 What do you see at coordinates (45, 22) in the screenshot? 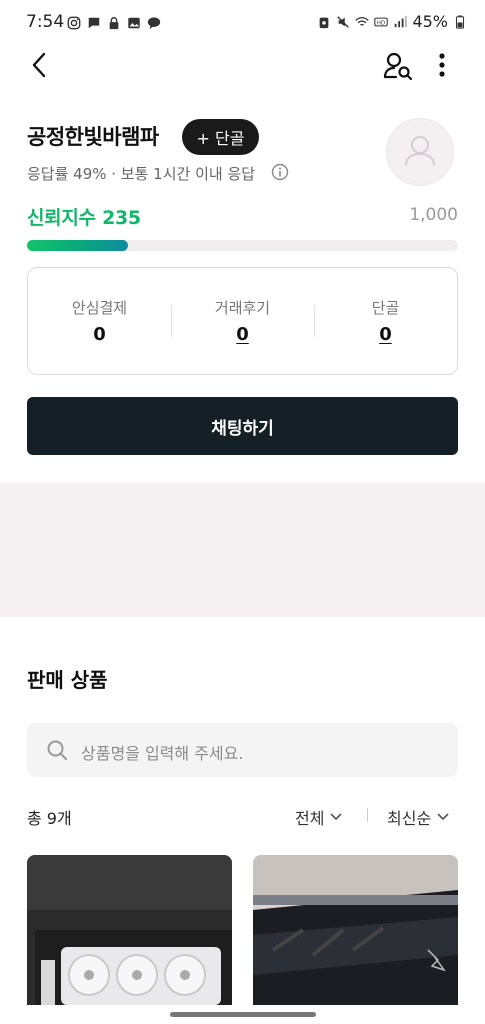
I see `status-time: 7:54` at bounding box center [45, 22].